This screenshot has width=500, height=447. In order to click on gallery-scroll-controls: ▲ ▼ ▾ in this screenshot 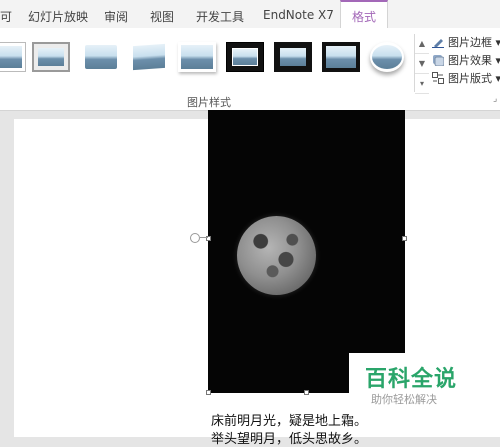, I will do `click(421, 64)`.